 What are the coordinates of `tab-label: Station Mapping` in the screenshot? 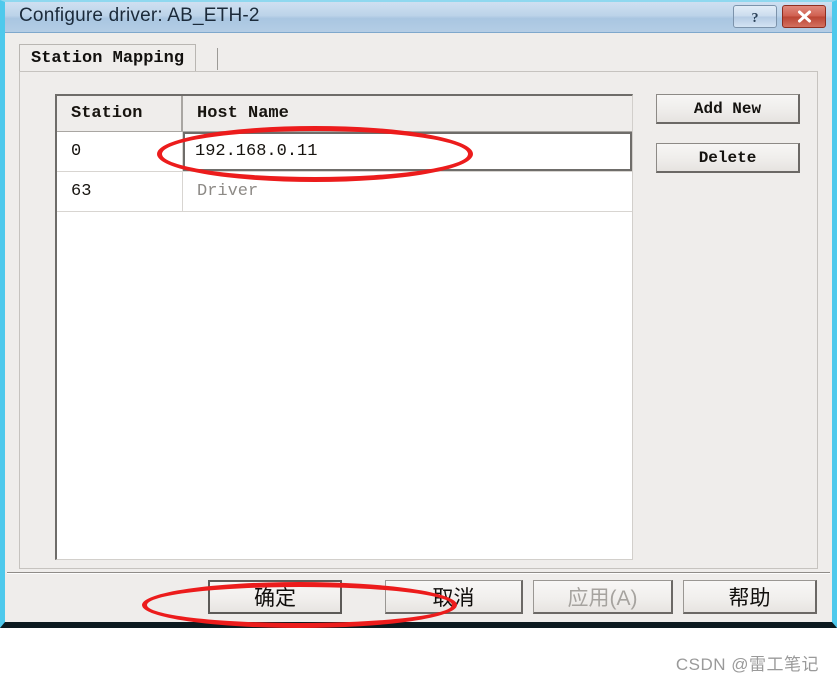 It's located at (108, 58).